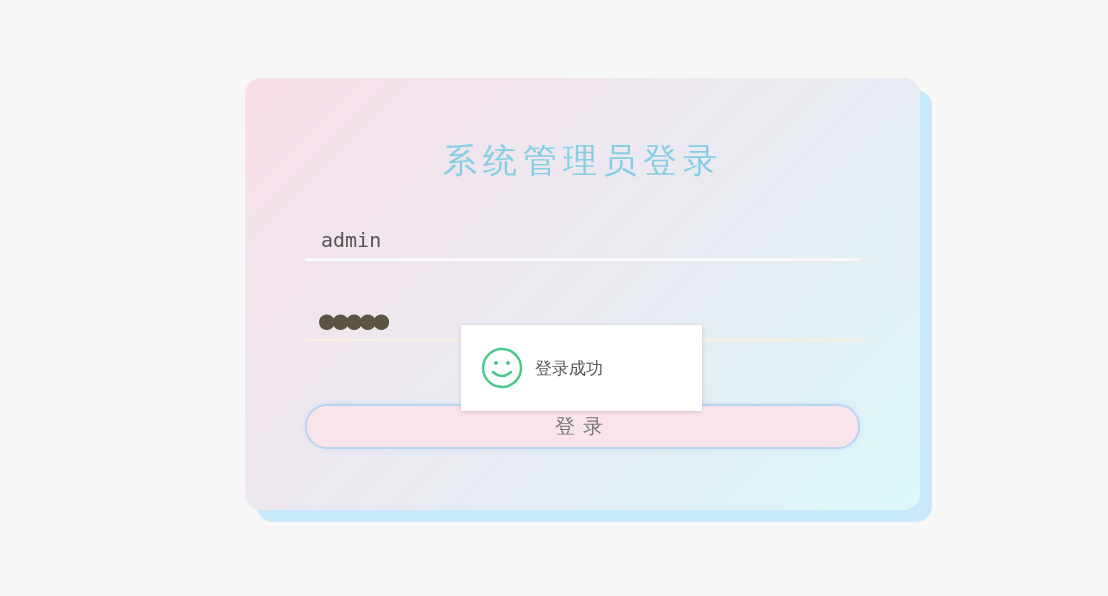  What do you see at coordinates (502, 368) in the screenshot?
I see `smiley-icon` at bounding box center [502, 368].